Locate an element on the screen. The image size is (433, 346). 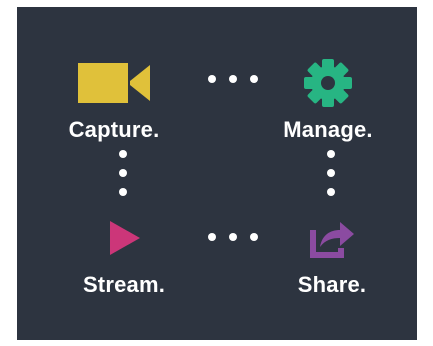
node-label: Capture. is located at coordinates (114, 129).